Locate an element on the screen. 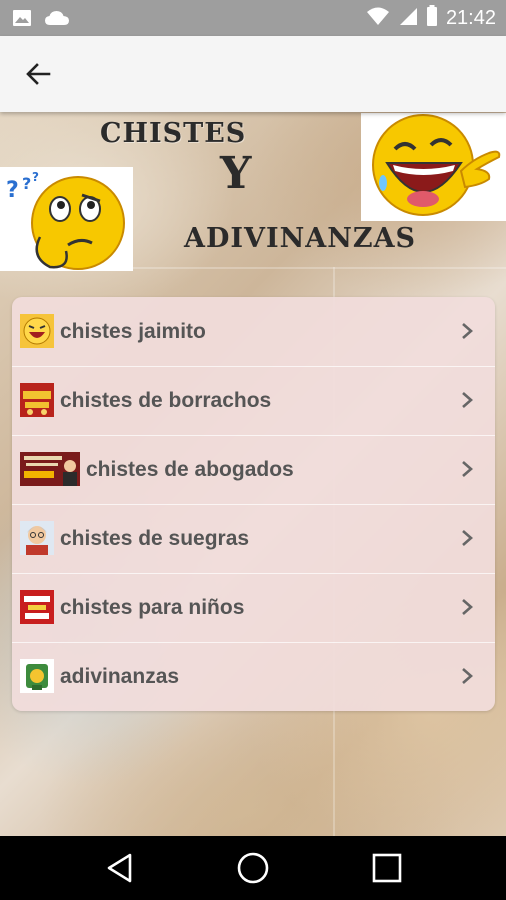  kids-jokes-thumbnail is located at coordinates (37, 607).